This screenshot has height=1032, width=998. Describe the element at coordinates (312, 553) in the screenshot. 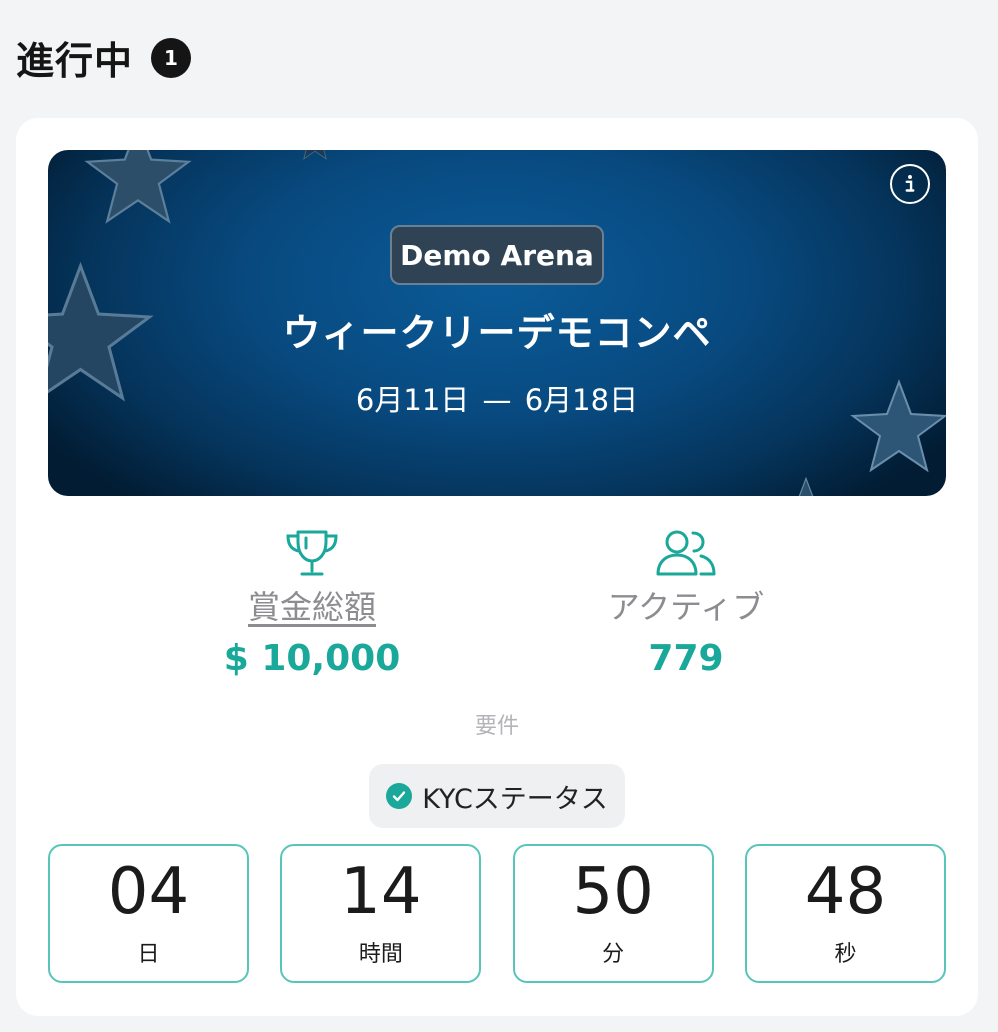

I see `trophy-icon` at that location.